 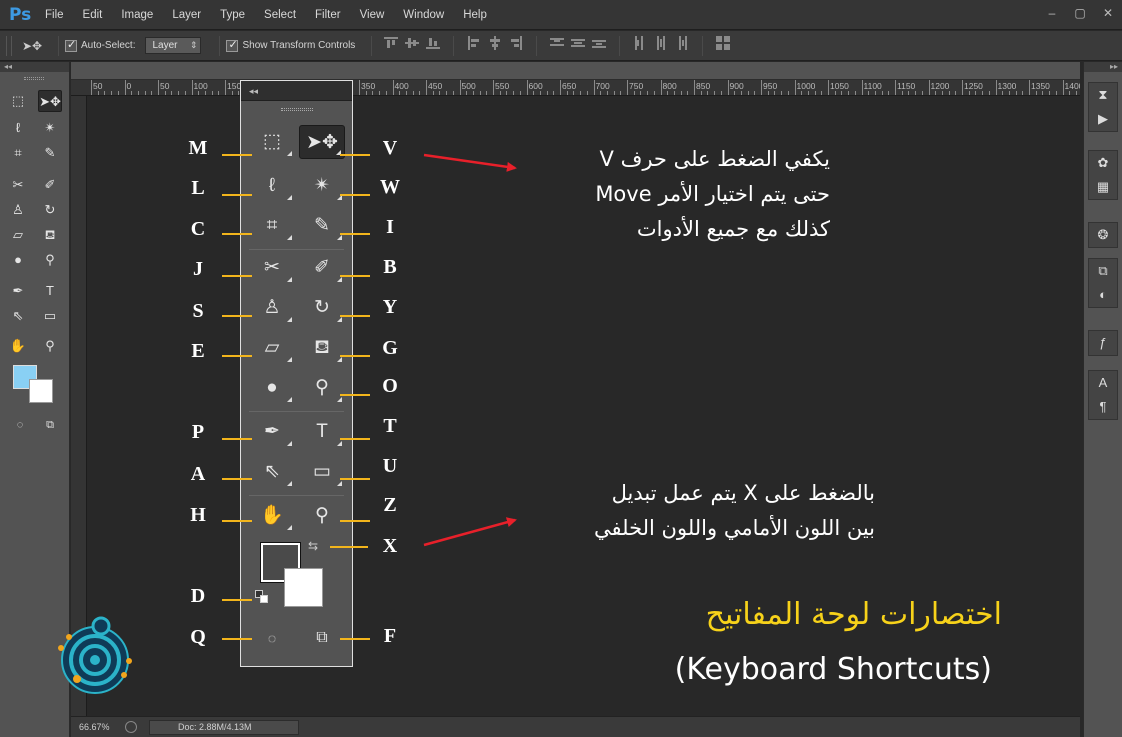 I want to click on title-english: (Keyboard Shortcuts), so click(x=833, y=669).